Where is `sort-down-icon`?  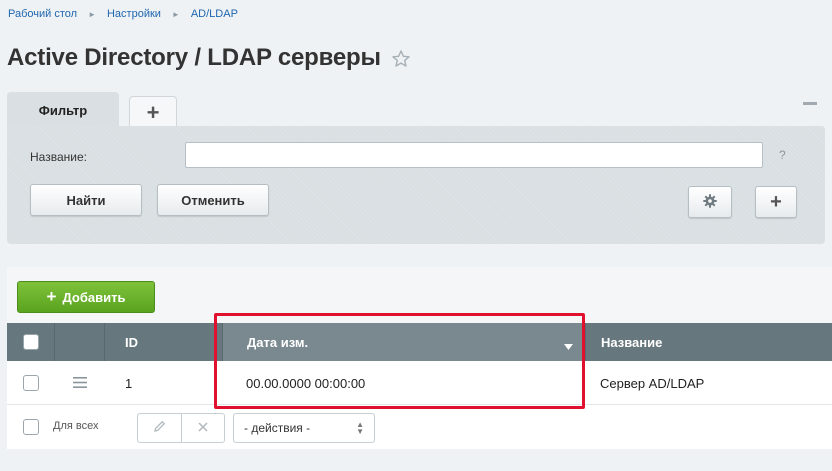
sort-down-icon is located at coordinates (568, 345).